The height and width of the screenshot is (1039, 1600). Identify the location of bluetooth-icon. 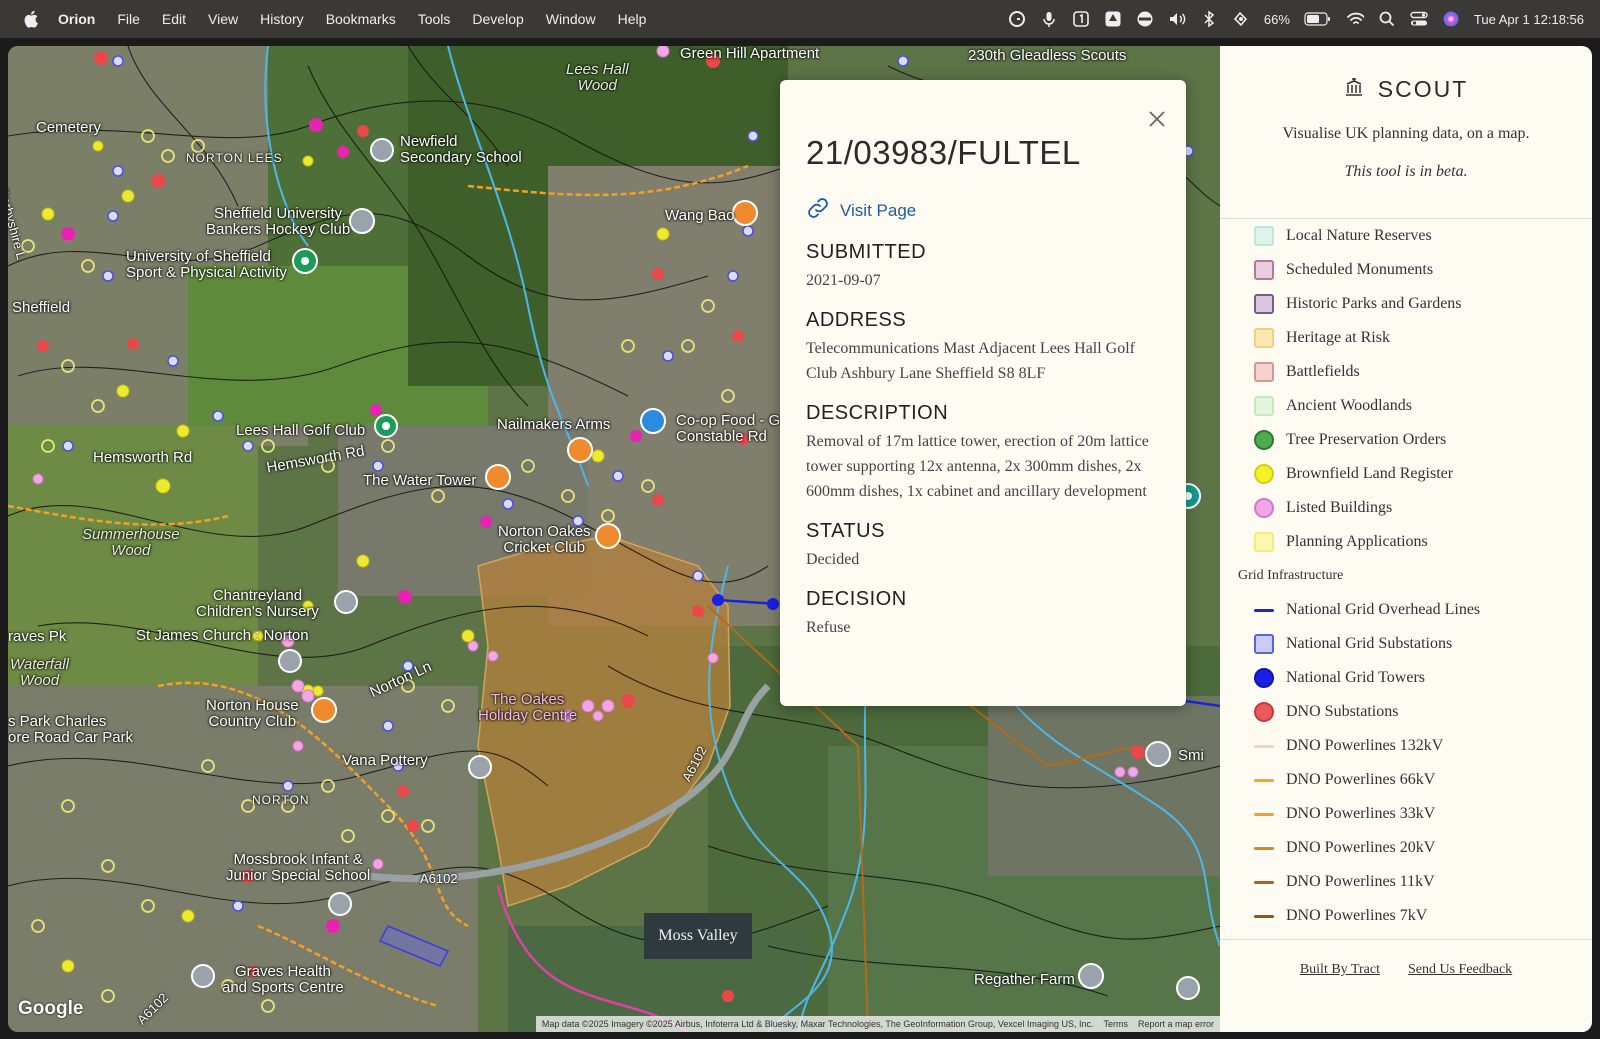
(1209, 19).